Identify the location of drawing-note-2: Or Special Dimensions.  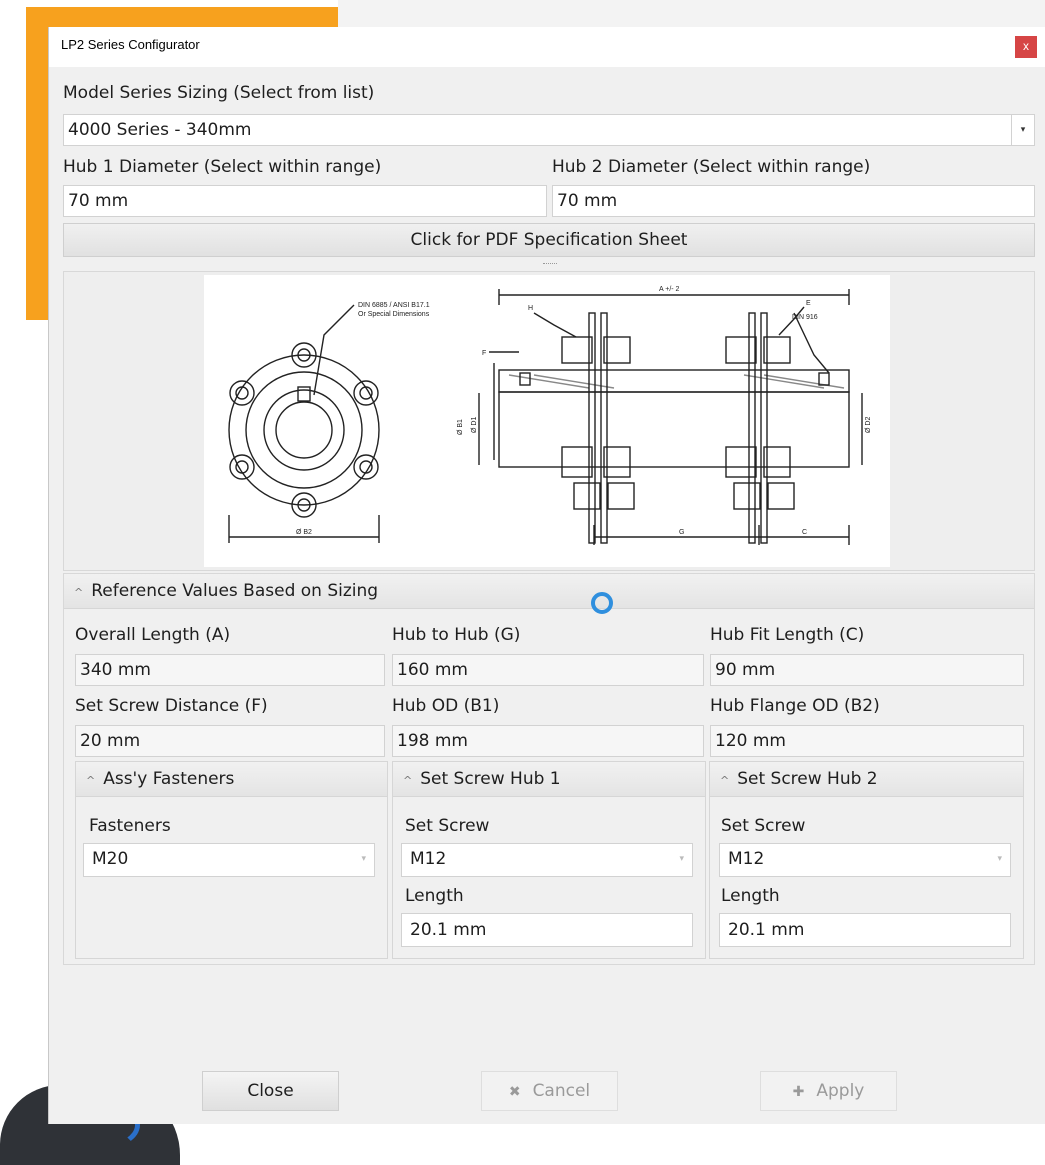
(394, 314).